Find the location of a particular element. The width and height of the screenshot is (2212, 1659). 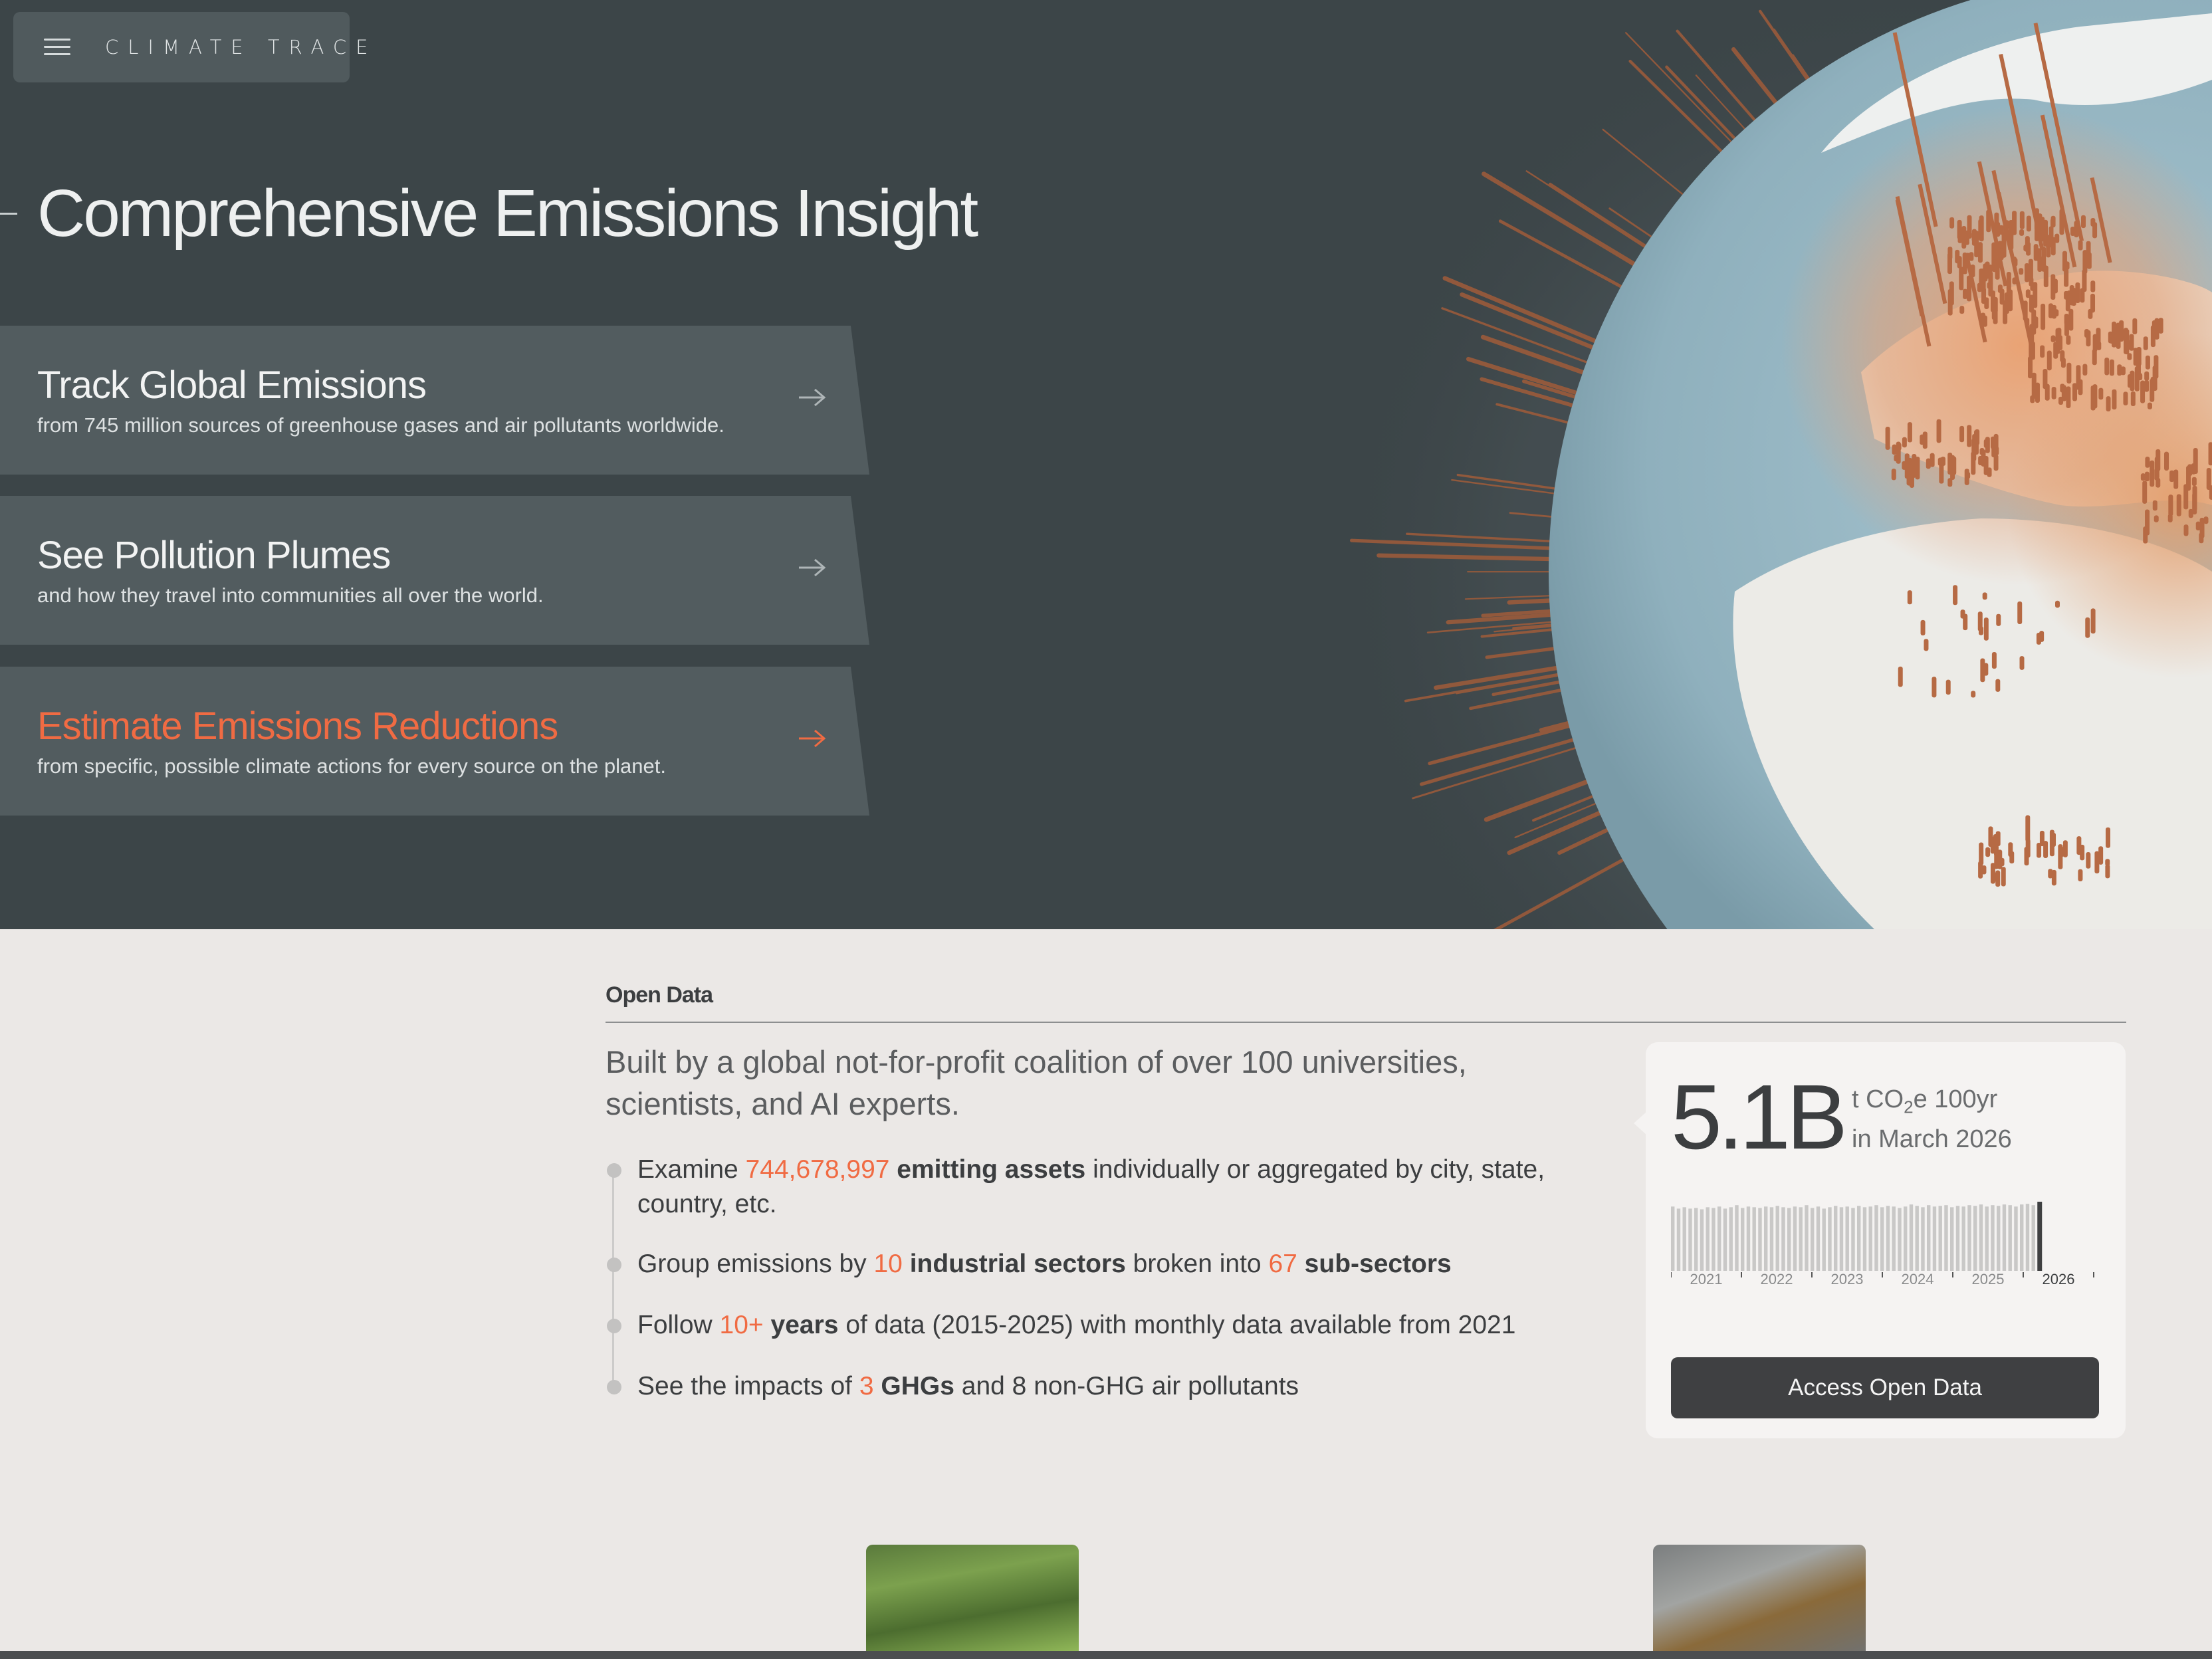

bullet-dot is located at coordinates (614, 1387).